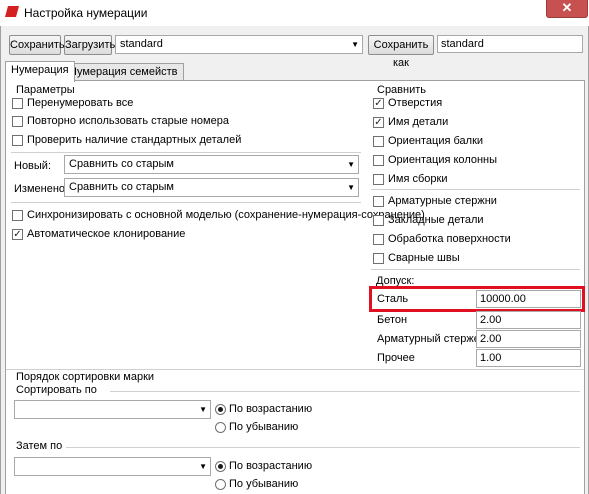 The width and height of the screenshot is (589, 494). What do you see at coordinates (378, 179) in the screenshot?
I see `compare-assembly-name-checkbox` at bounding box center [378, 179].